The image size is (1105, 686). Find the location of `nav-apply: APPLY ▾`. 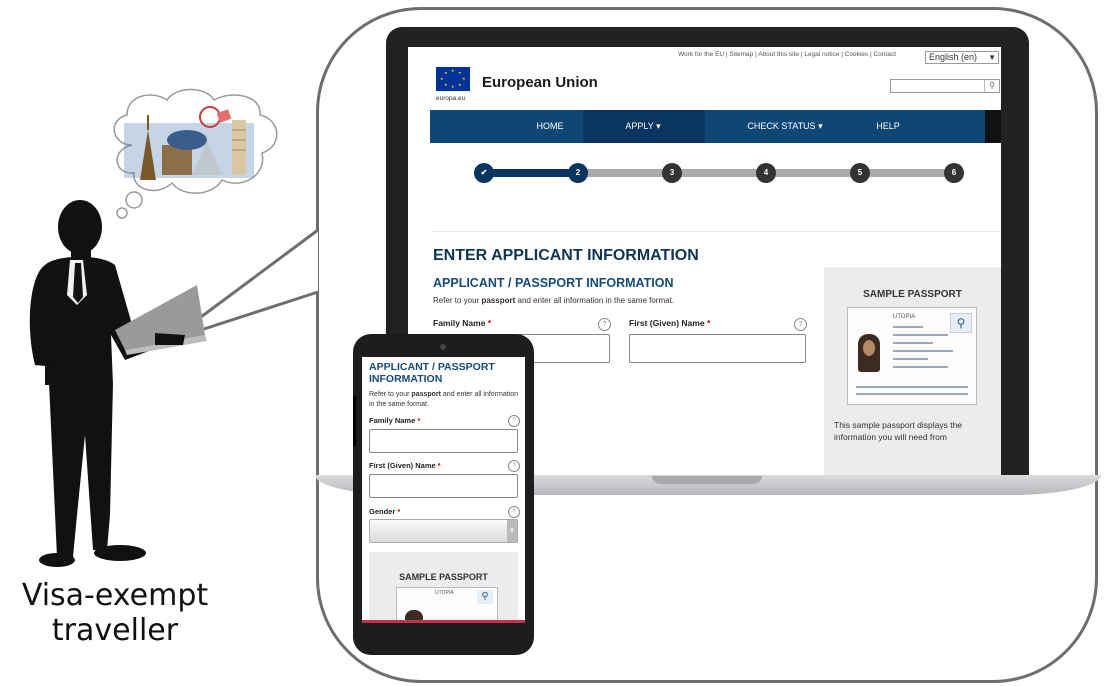

nav-apply: APPLY ▾ is located at coordinates (643, 126).